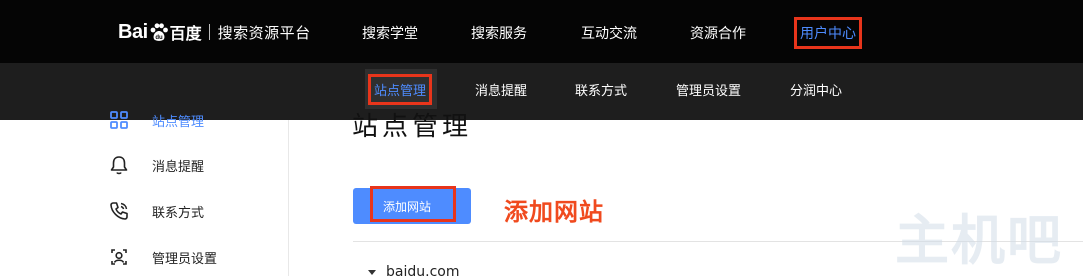  What do you see at coordinates (214, 32) in the screenshot?
I see `baidu-logo: Bai du 百度 搜索资源平台` at bounding box center [214, 32].